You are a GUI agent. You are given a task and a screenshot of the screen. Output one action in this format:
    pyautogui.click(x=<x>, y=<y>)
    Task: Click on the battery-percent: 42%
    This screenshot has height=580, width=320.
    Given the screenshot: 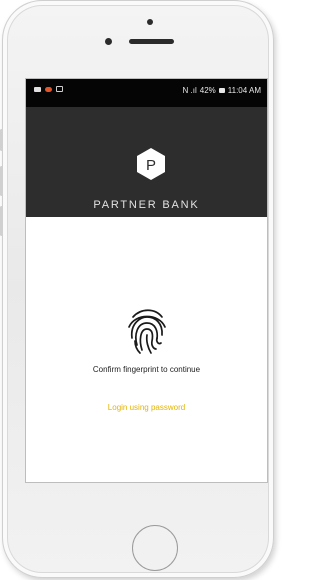 What is the action you would take?
    pyautogui.click(x=207, y=90)
    